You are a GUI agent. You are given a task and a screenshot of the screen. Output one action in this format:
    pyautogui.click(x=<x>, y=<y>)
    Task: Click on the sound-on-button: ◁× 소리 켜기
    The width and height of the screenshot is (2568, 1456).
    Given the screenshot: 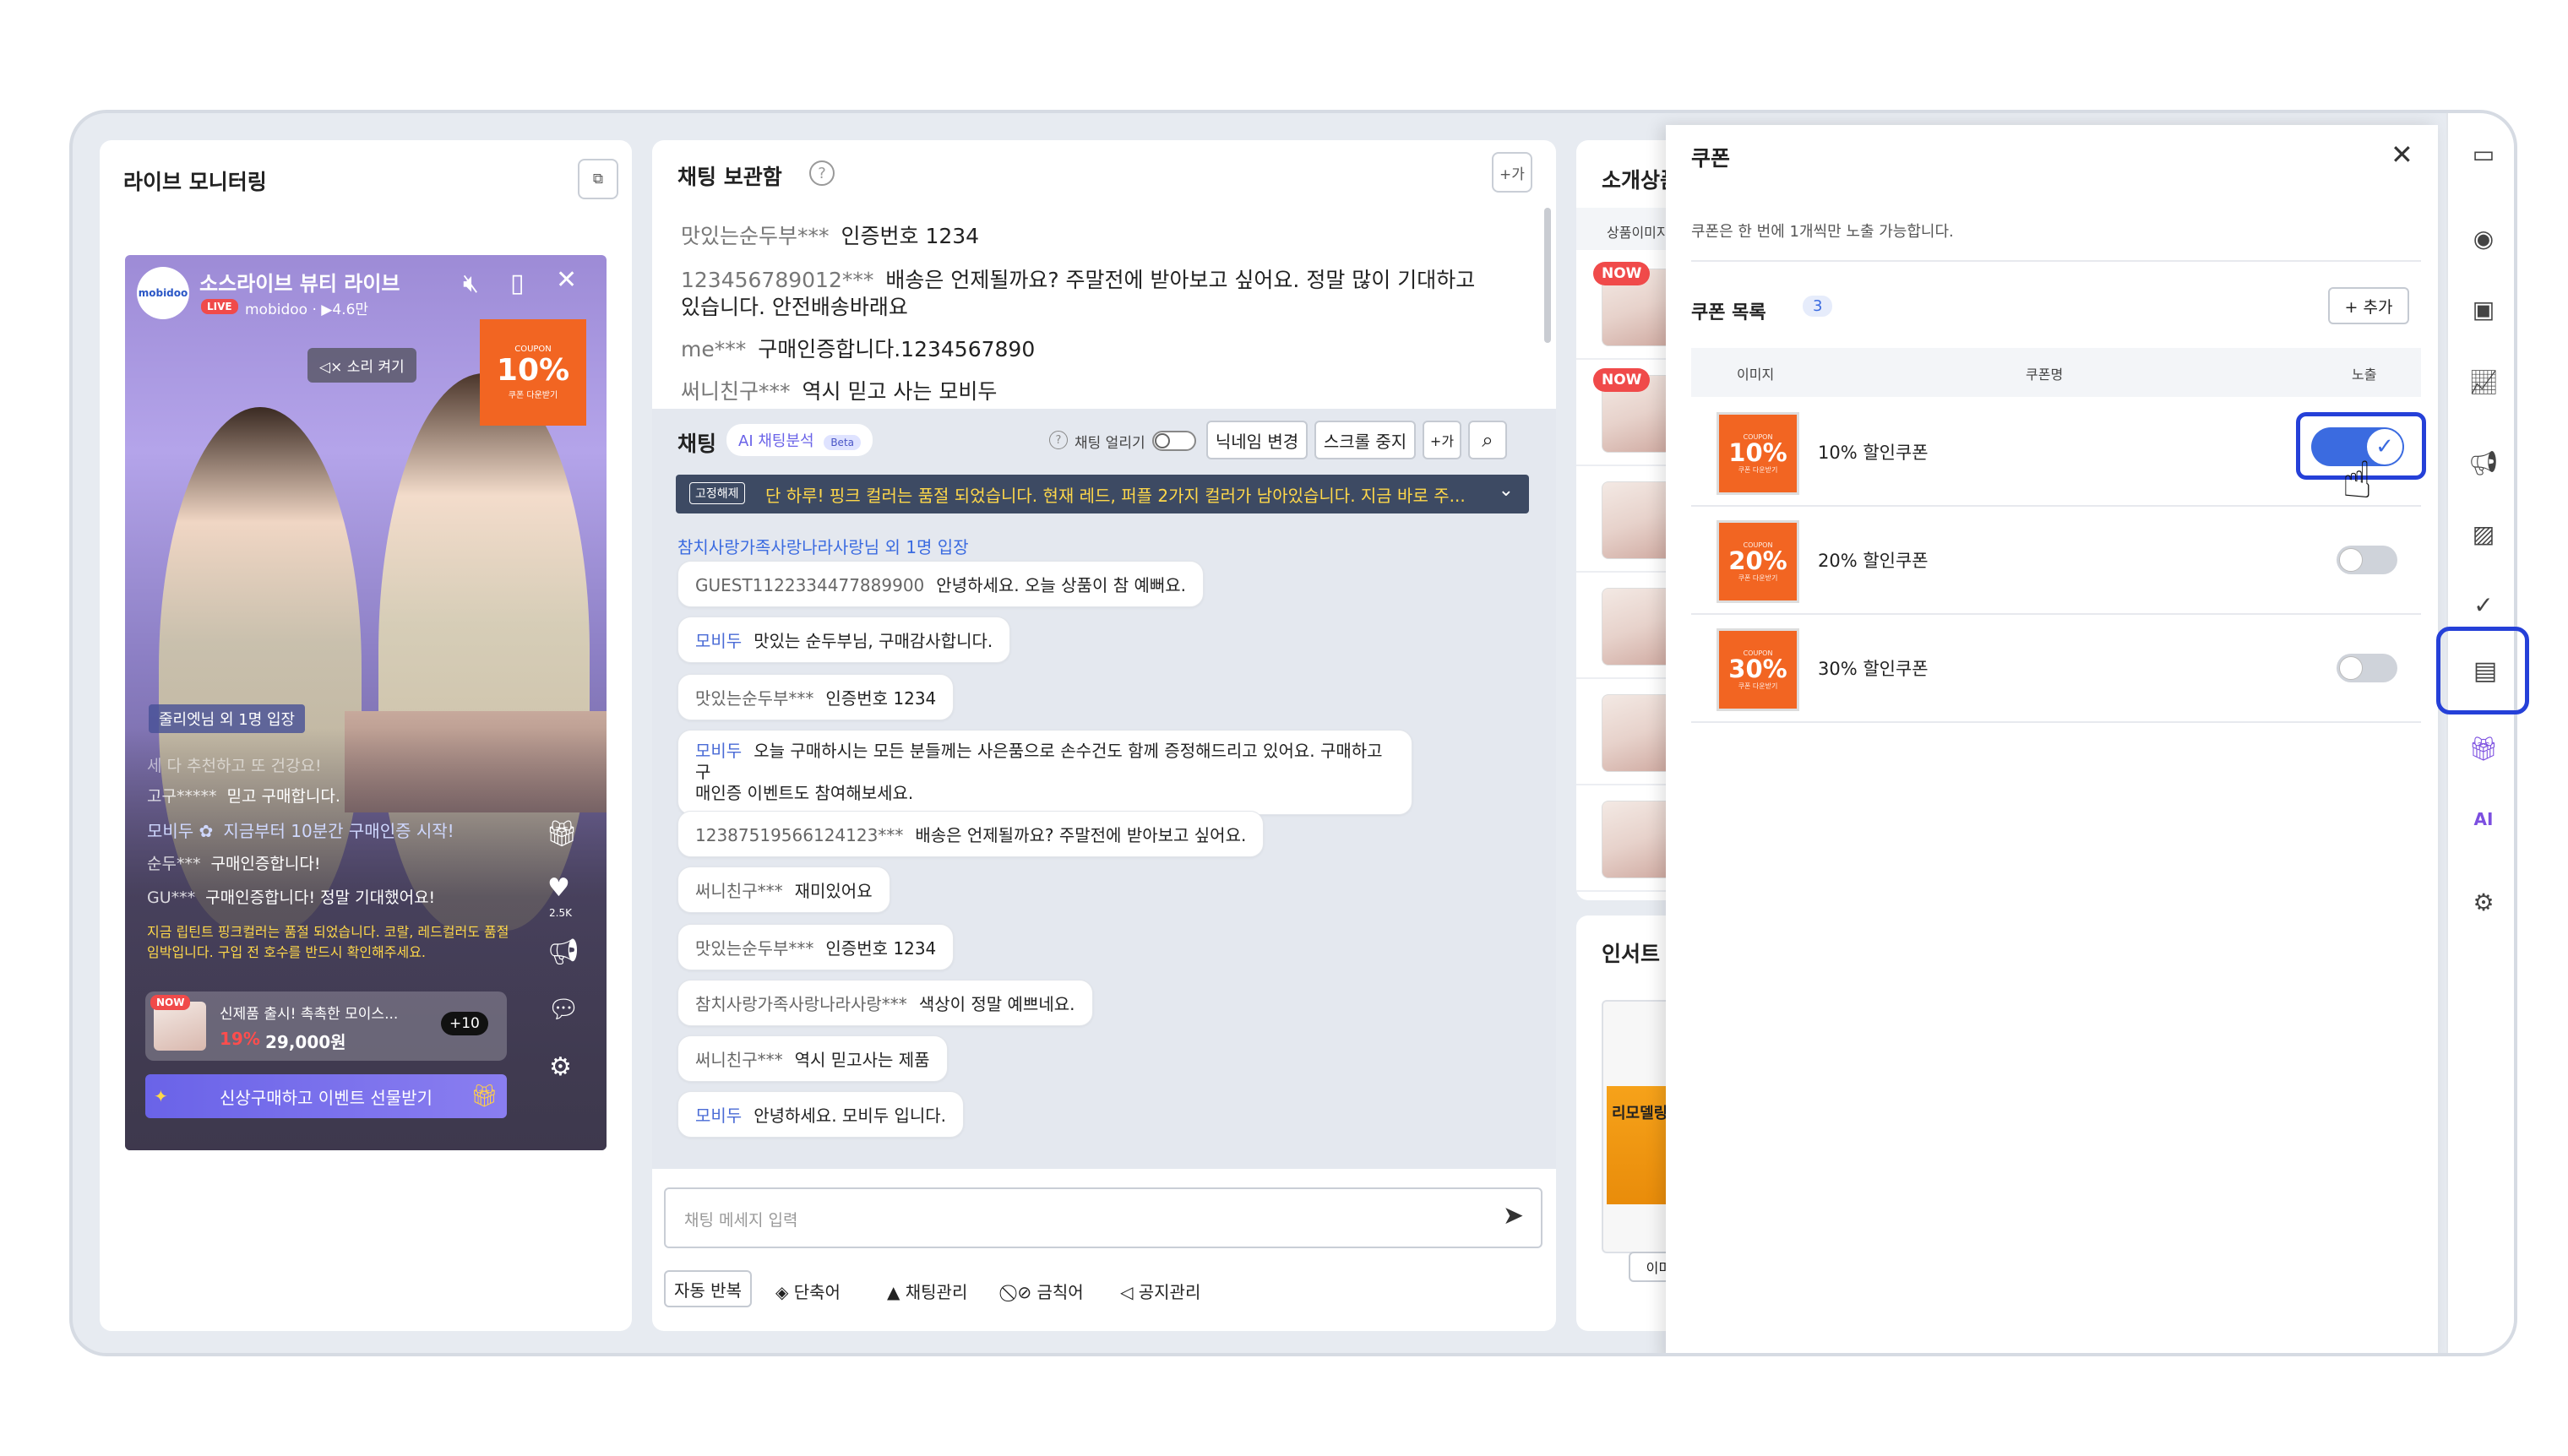 What is the action you would take?
    pyautogui.click(x=361, y=365)
    